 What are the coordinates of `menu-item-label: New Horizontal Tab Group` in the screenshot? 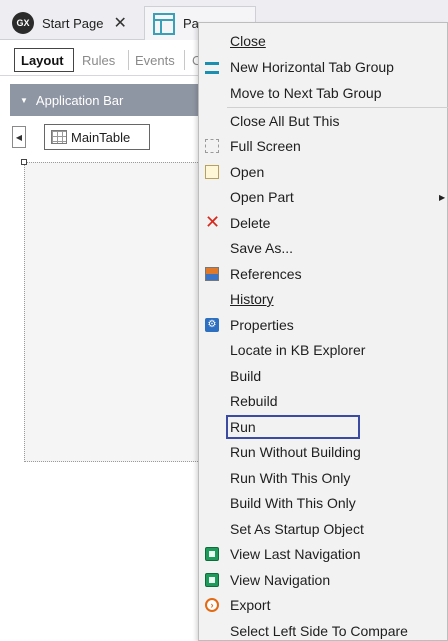 It's located at (312, 67).